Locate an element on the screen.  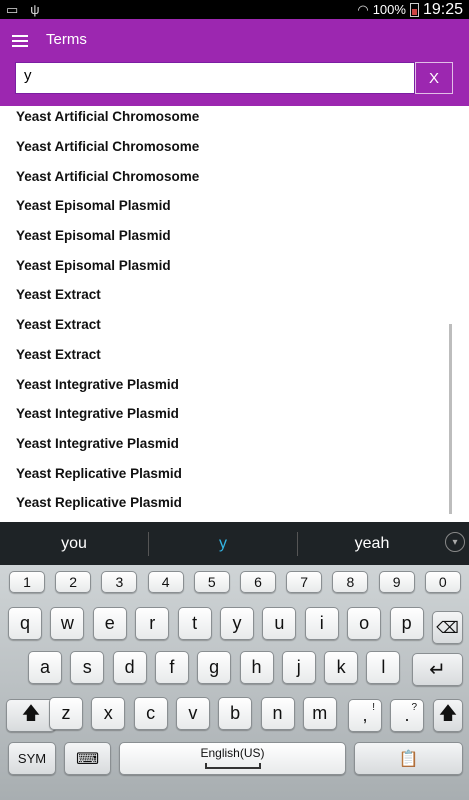
suggestion-yeah: yeah is located at coordinates (372, 544).